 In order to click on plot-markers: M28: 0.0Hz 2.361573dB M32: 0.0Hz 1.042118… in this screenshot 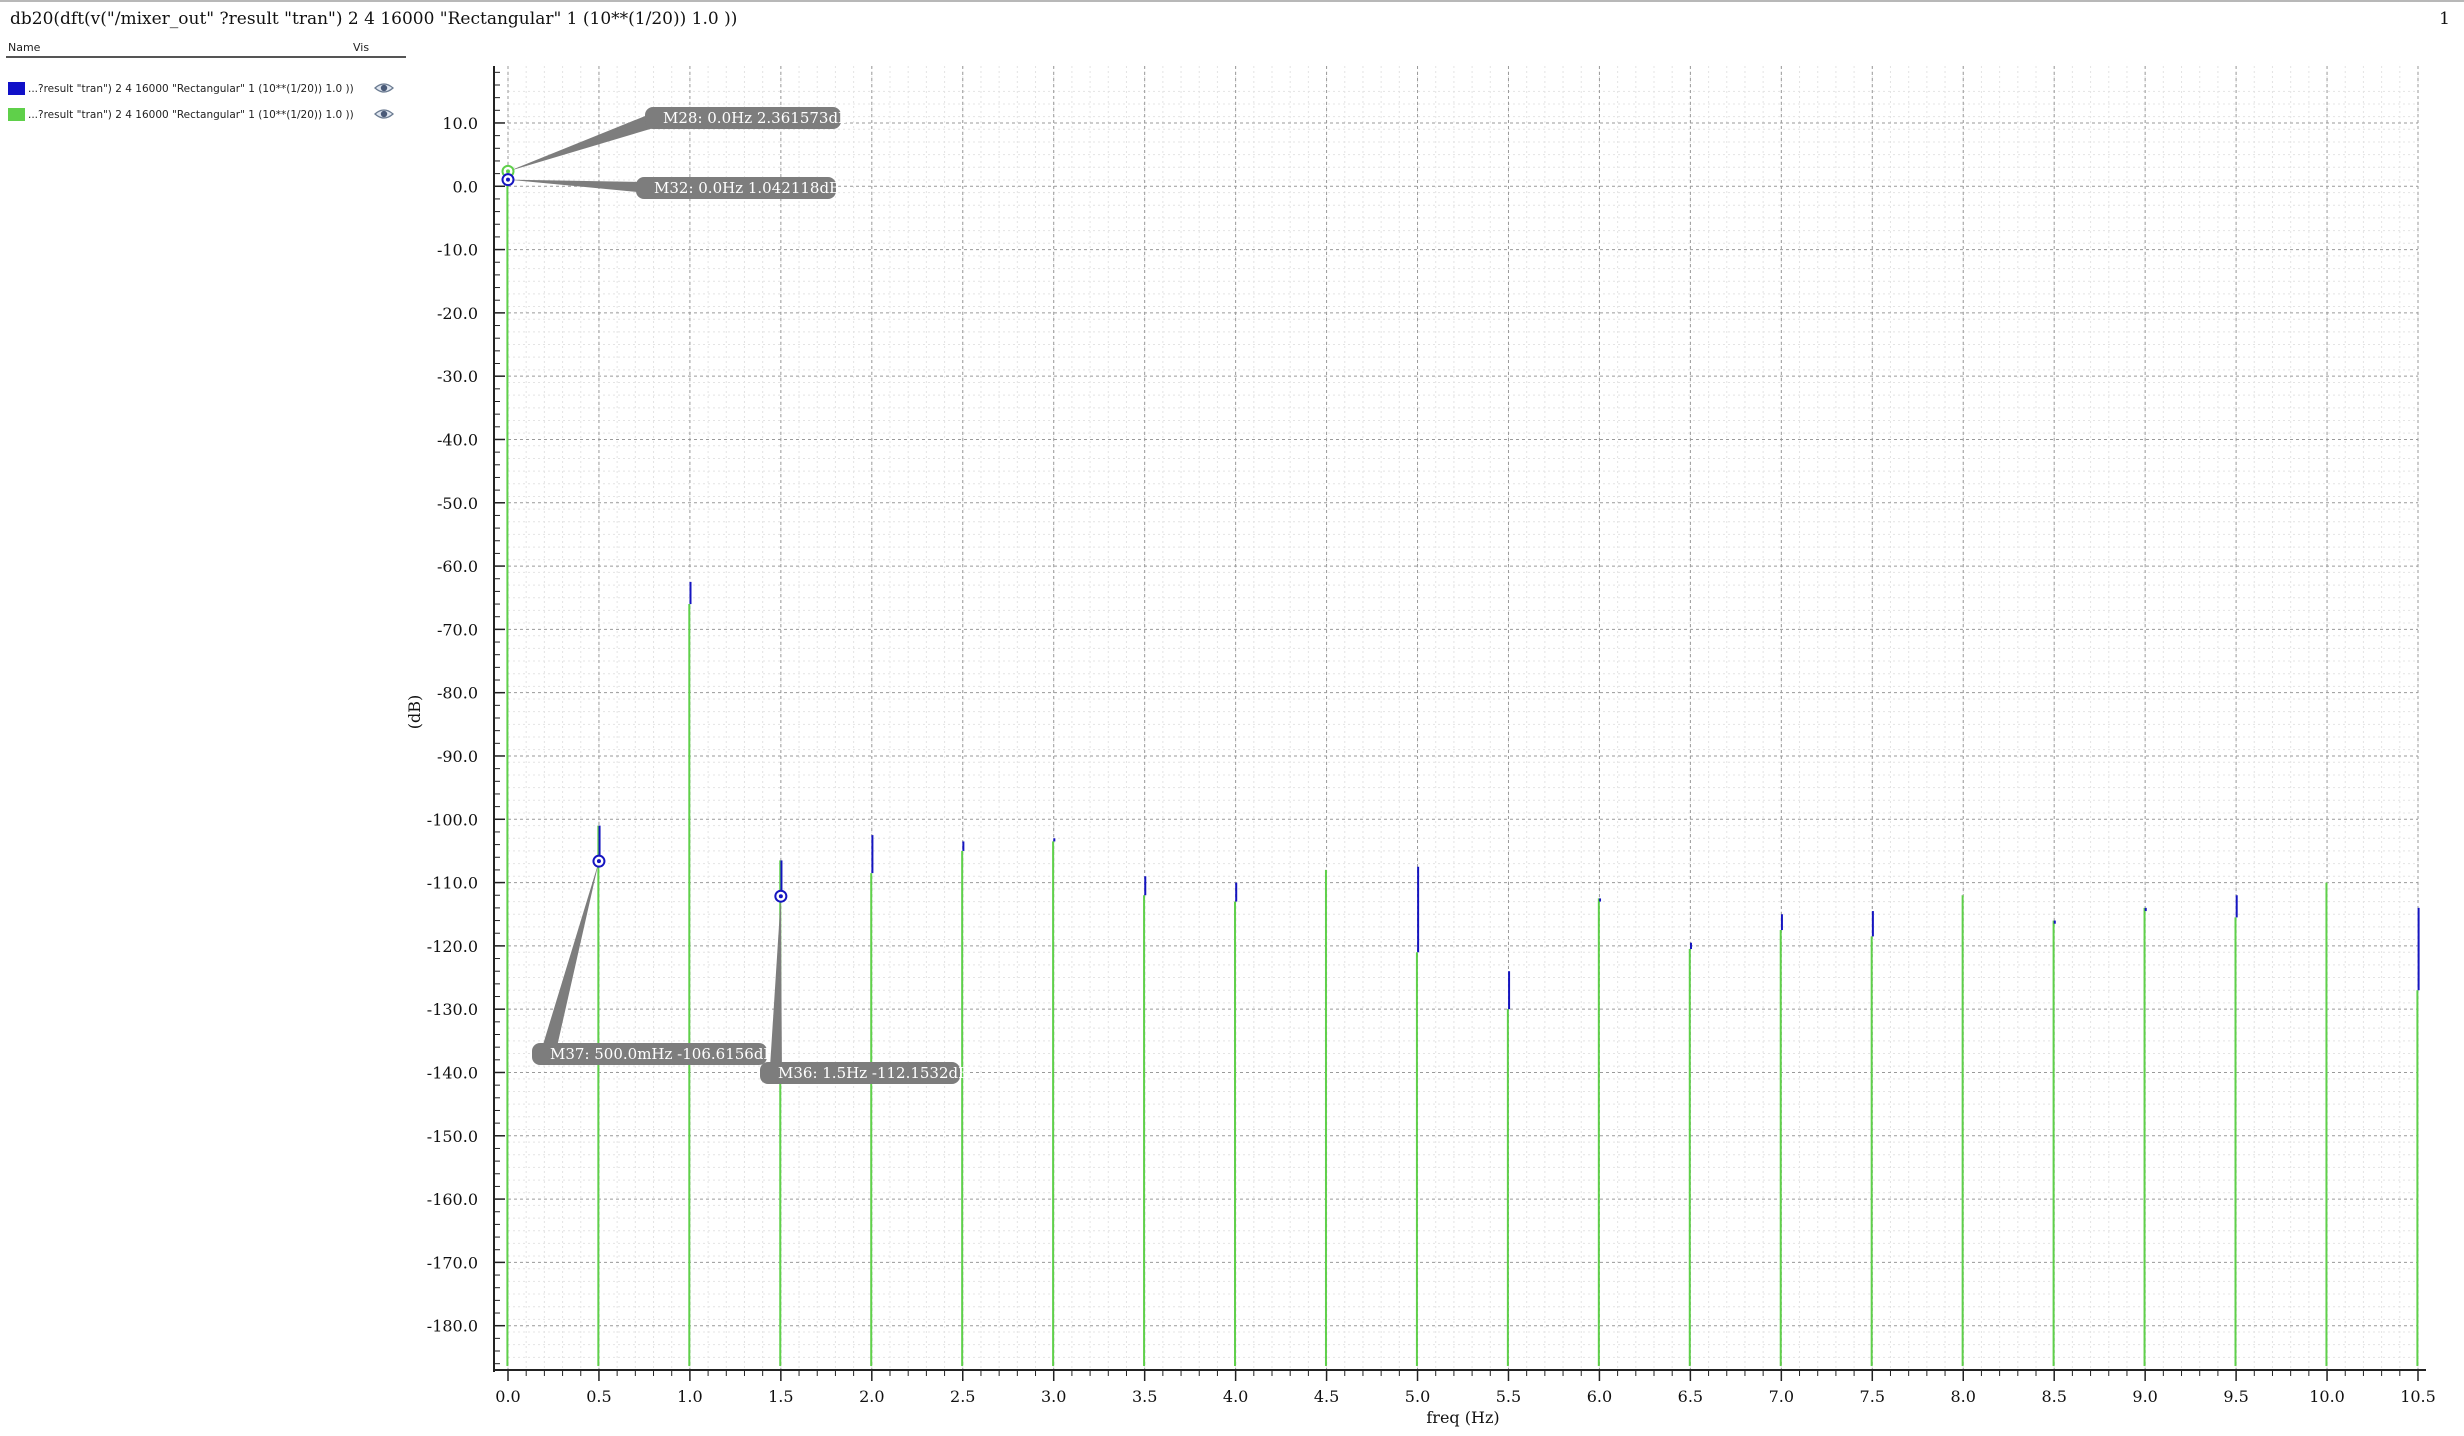, I will do `click(735, 595)`.